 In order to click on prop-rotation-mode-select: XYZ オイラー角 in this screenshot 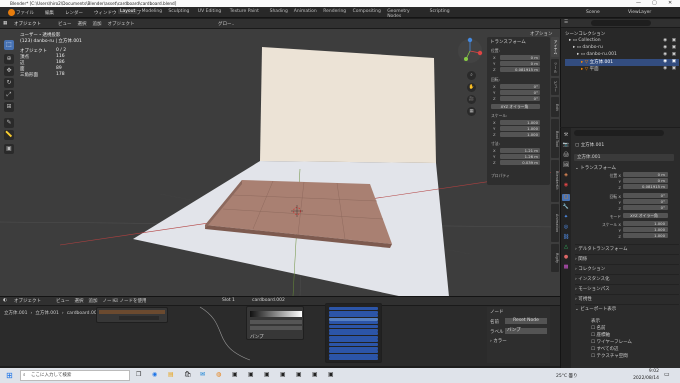, I will do `click(645, 215)`.